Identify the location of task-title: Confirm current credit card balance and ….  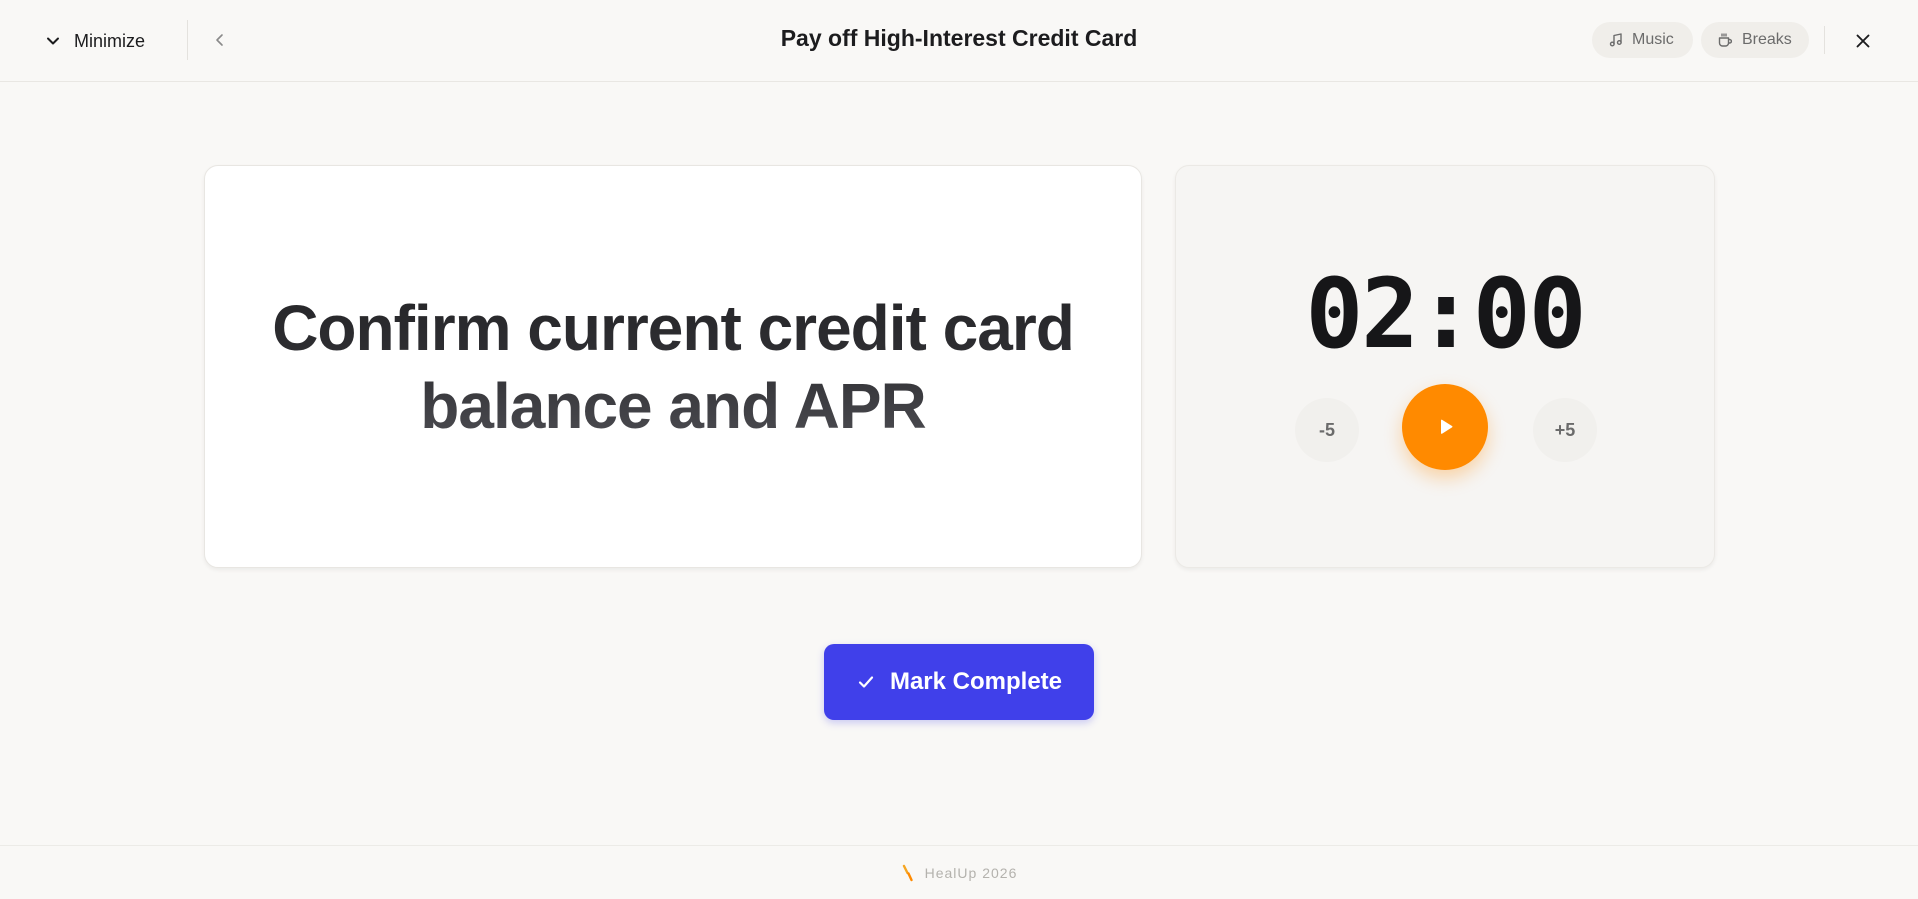
(673, 367).